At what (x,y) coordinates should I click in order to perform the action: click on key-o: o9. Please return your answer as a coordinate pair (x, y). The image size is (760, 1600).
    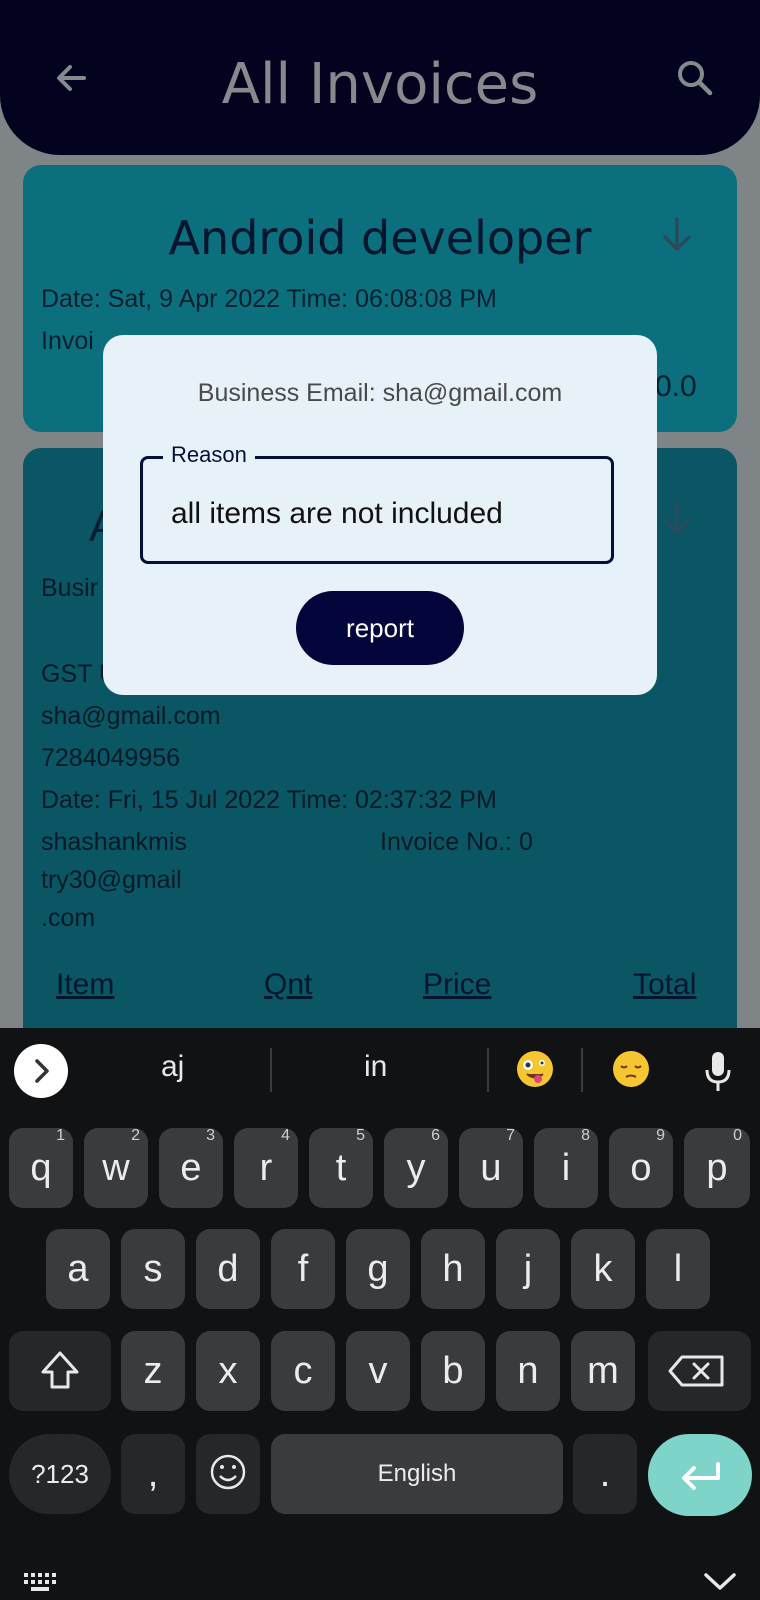
    Looking at the image, I should click on (641, 1167).